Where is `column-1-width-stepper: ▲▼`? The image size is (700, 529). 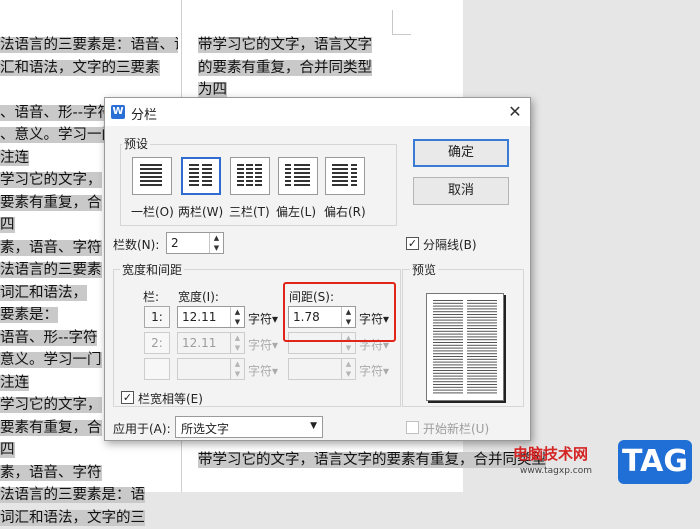 column-1-width-stepper: ▲▼ is located at coordinates (211, 317).